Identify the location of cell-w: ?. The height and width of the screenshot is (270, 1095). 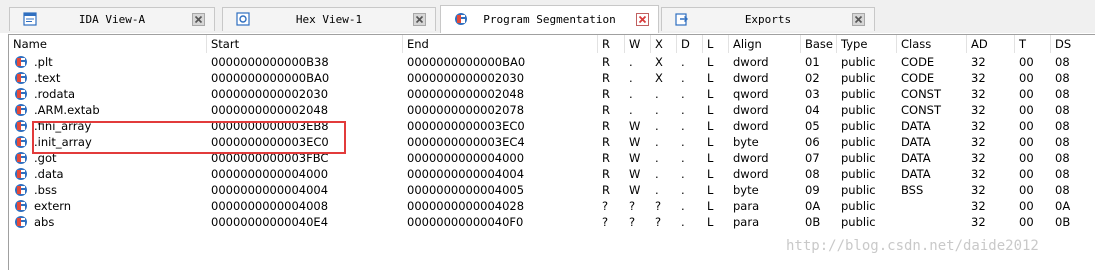
(632, 206).